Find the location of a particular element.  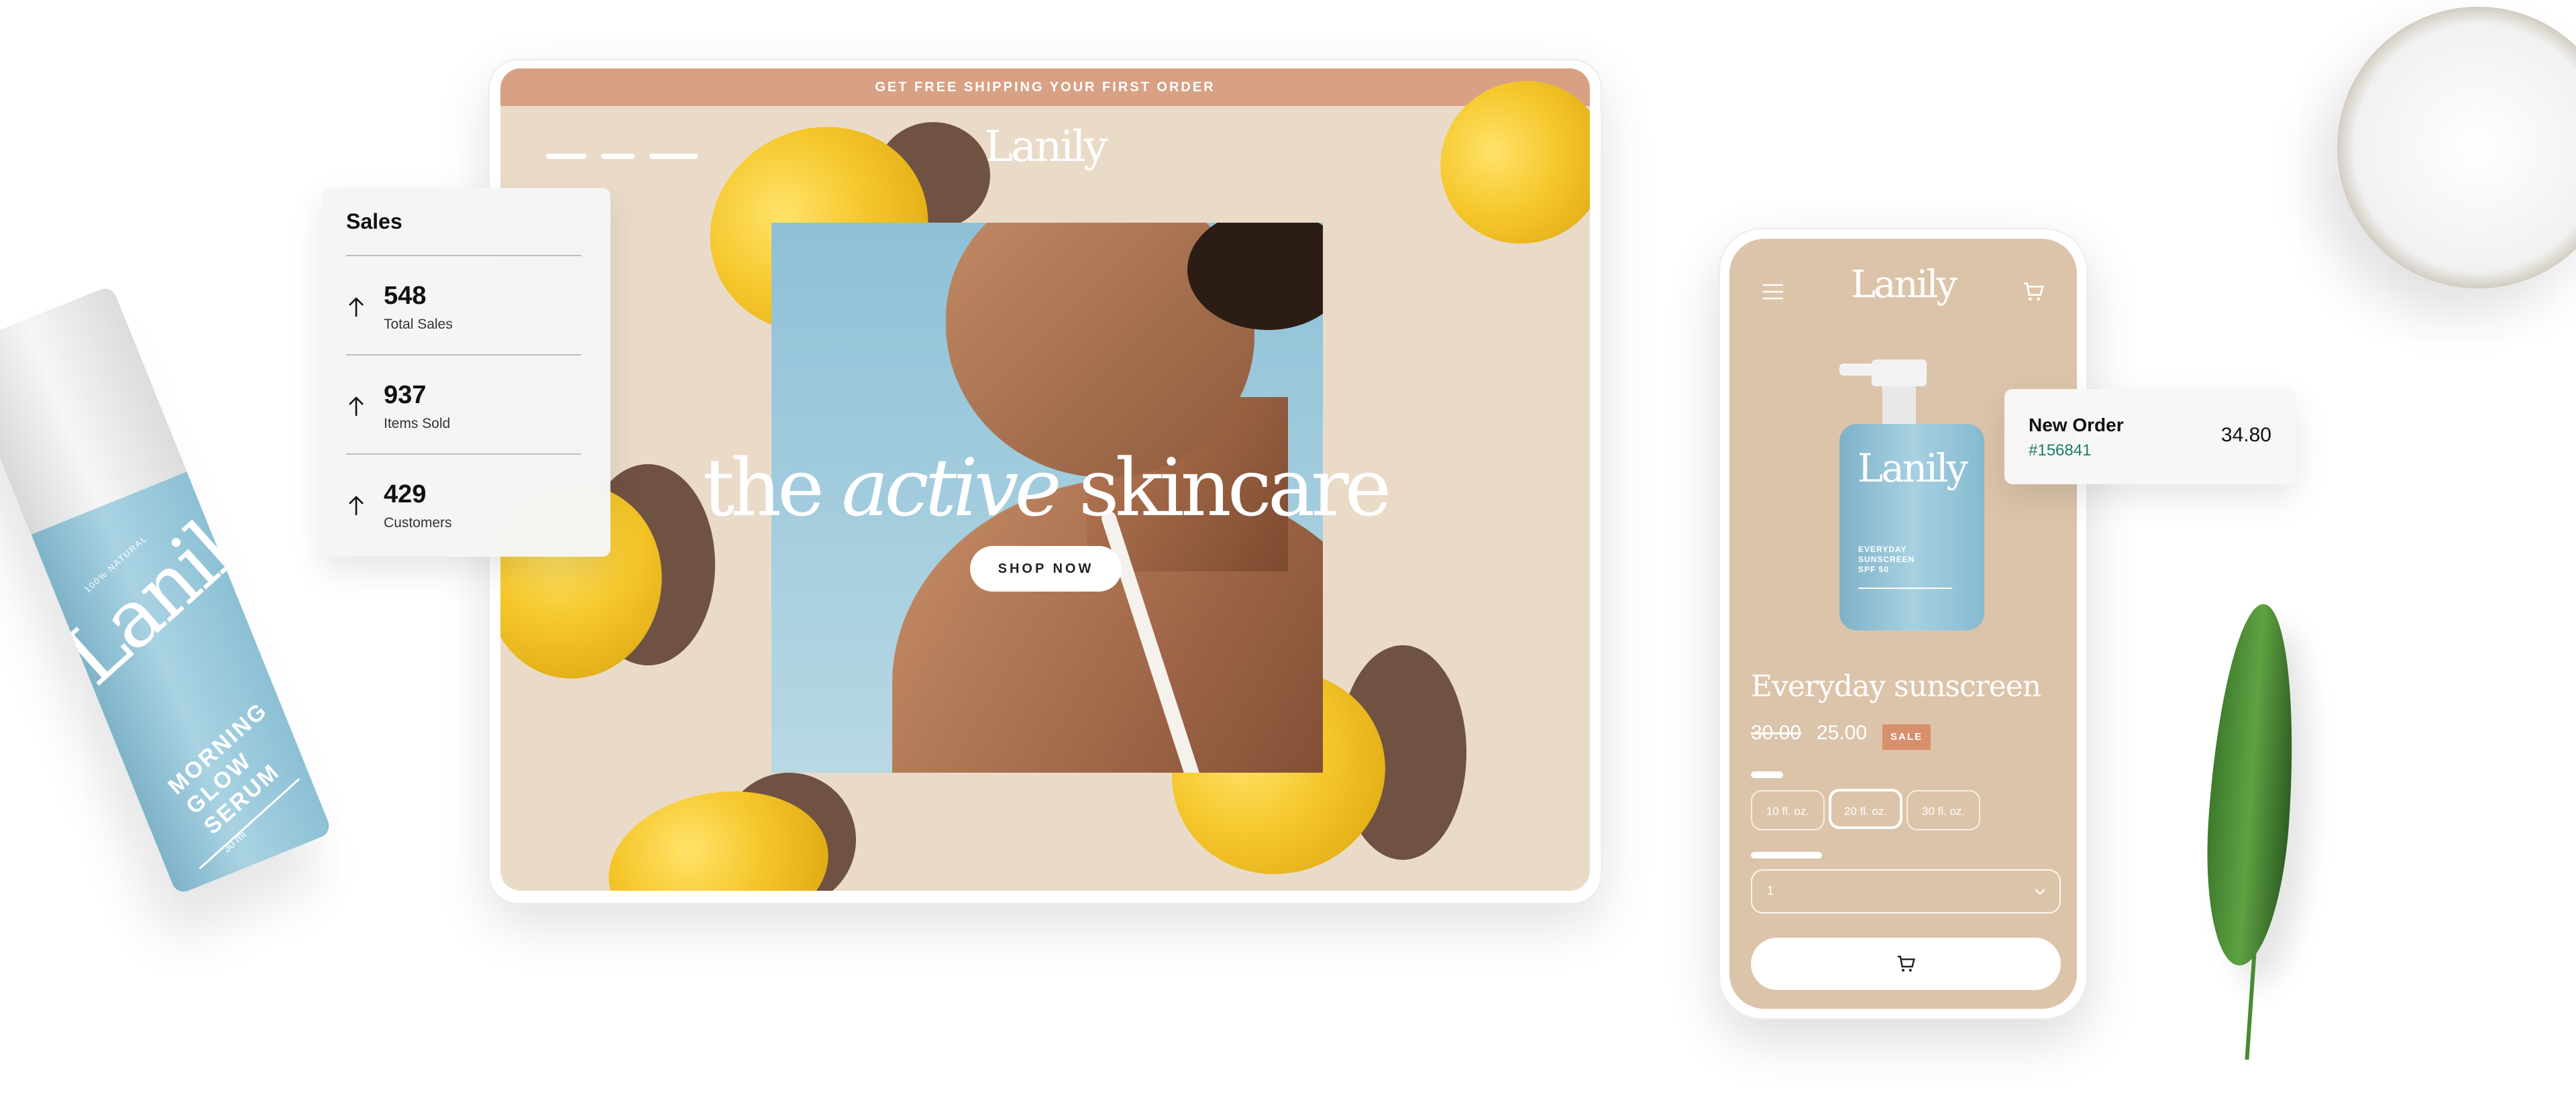

hero-headline: the active skincare is located at coordinates (1045, 487).